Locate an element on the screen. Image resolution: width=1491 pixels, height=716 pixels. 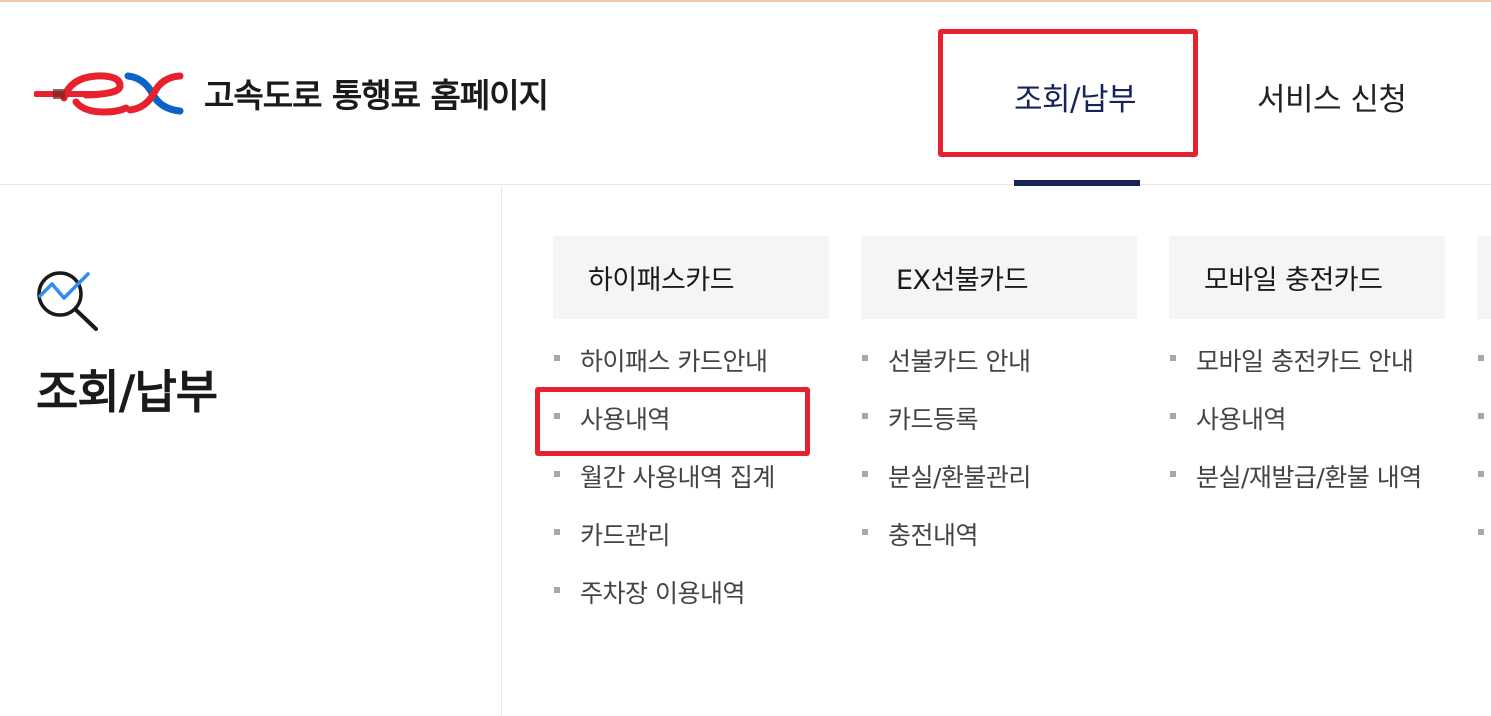
column-header-ex-prepaid: EX선불카드 is located at coordinates (999, 277).